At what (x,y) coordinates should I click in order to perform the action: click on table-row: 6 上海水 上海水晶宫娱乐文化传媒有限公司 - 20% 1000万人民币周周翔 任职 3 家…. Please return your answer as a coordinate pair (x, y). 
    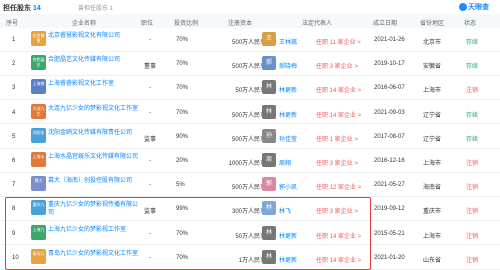
    Looking at the image, I should click on (250, 161).